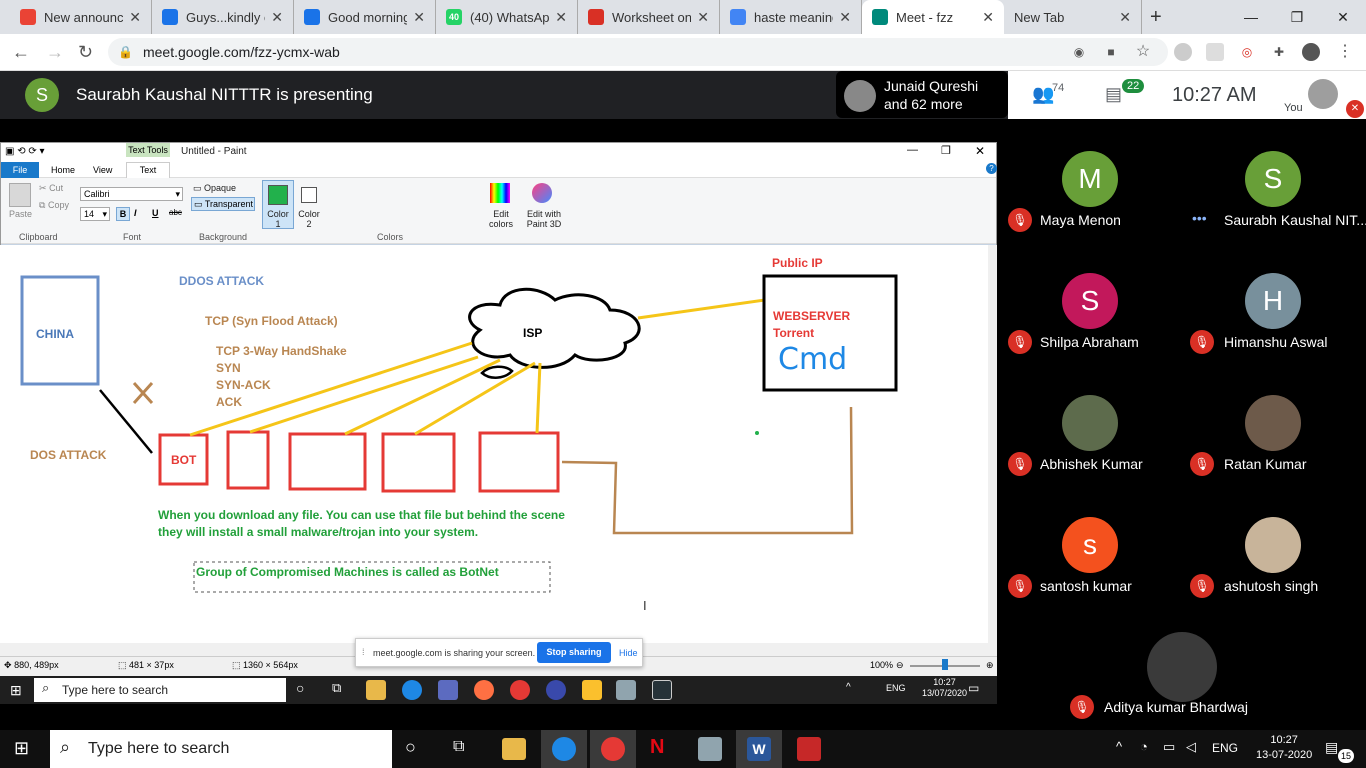 The image size is (1366, 768). What do you see at coordinates (1297, 17) in the screenshot?
I see `restore-button: ❐` at bounding box center [1297, 17].